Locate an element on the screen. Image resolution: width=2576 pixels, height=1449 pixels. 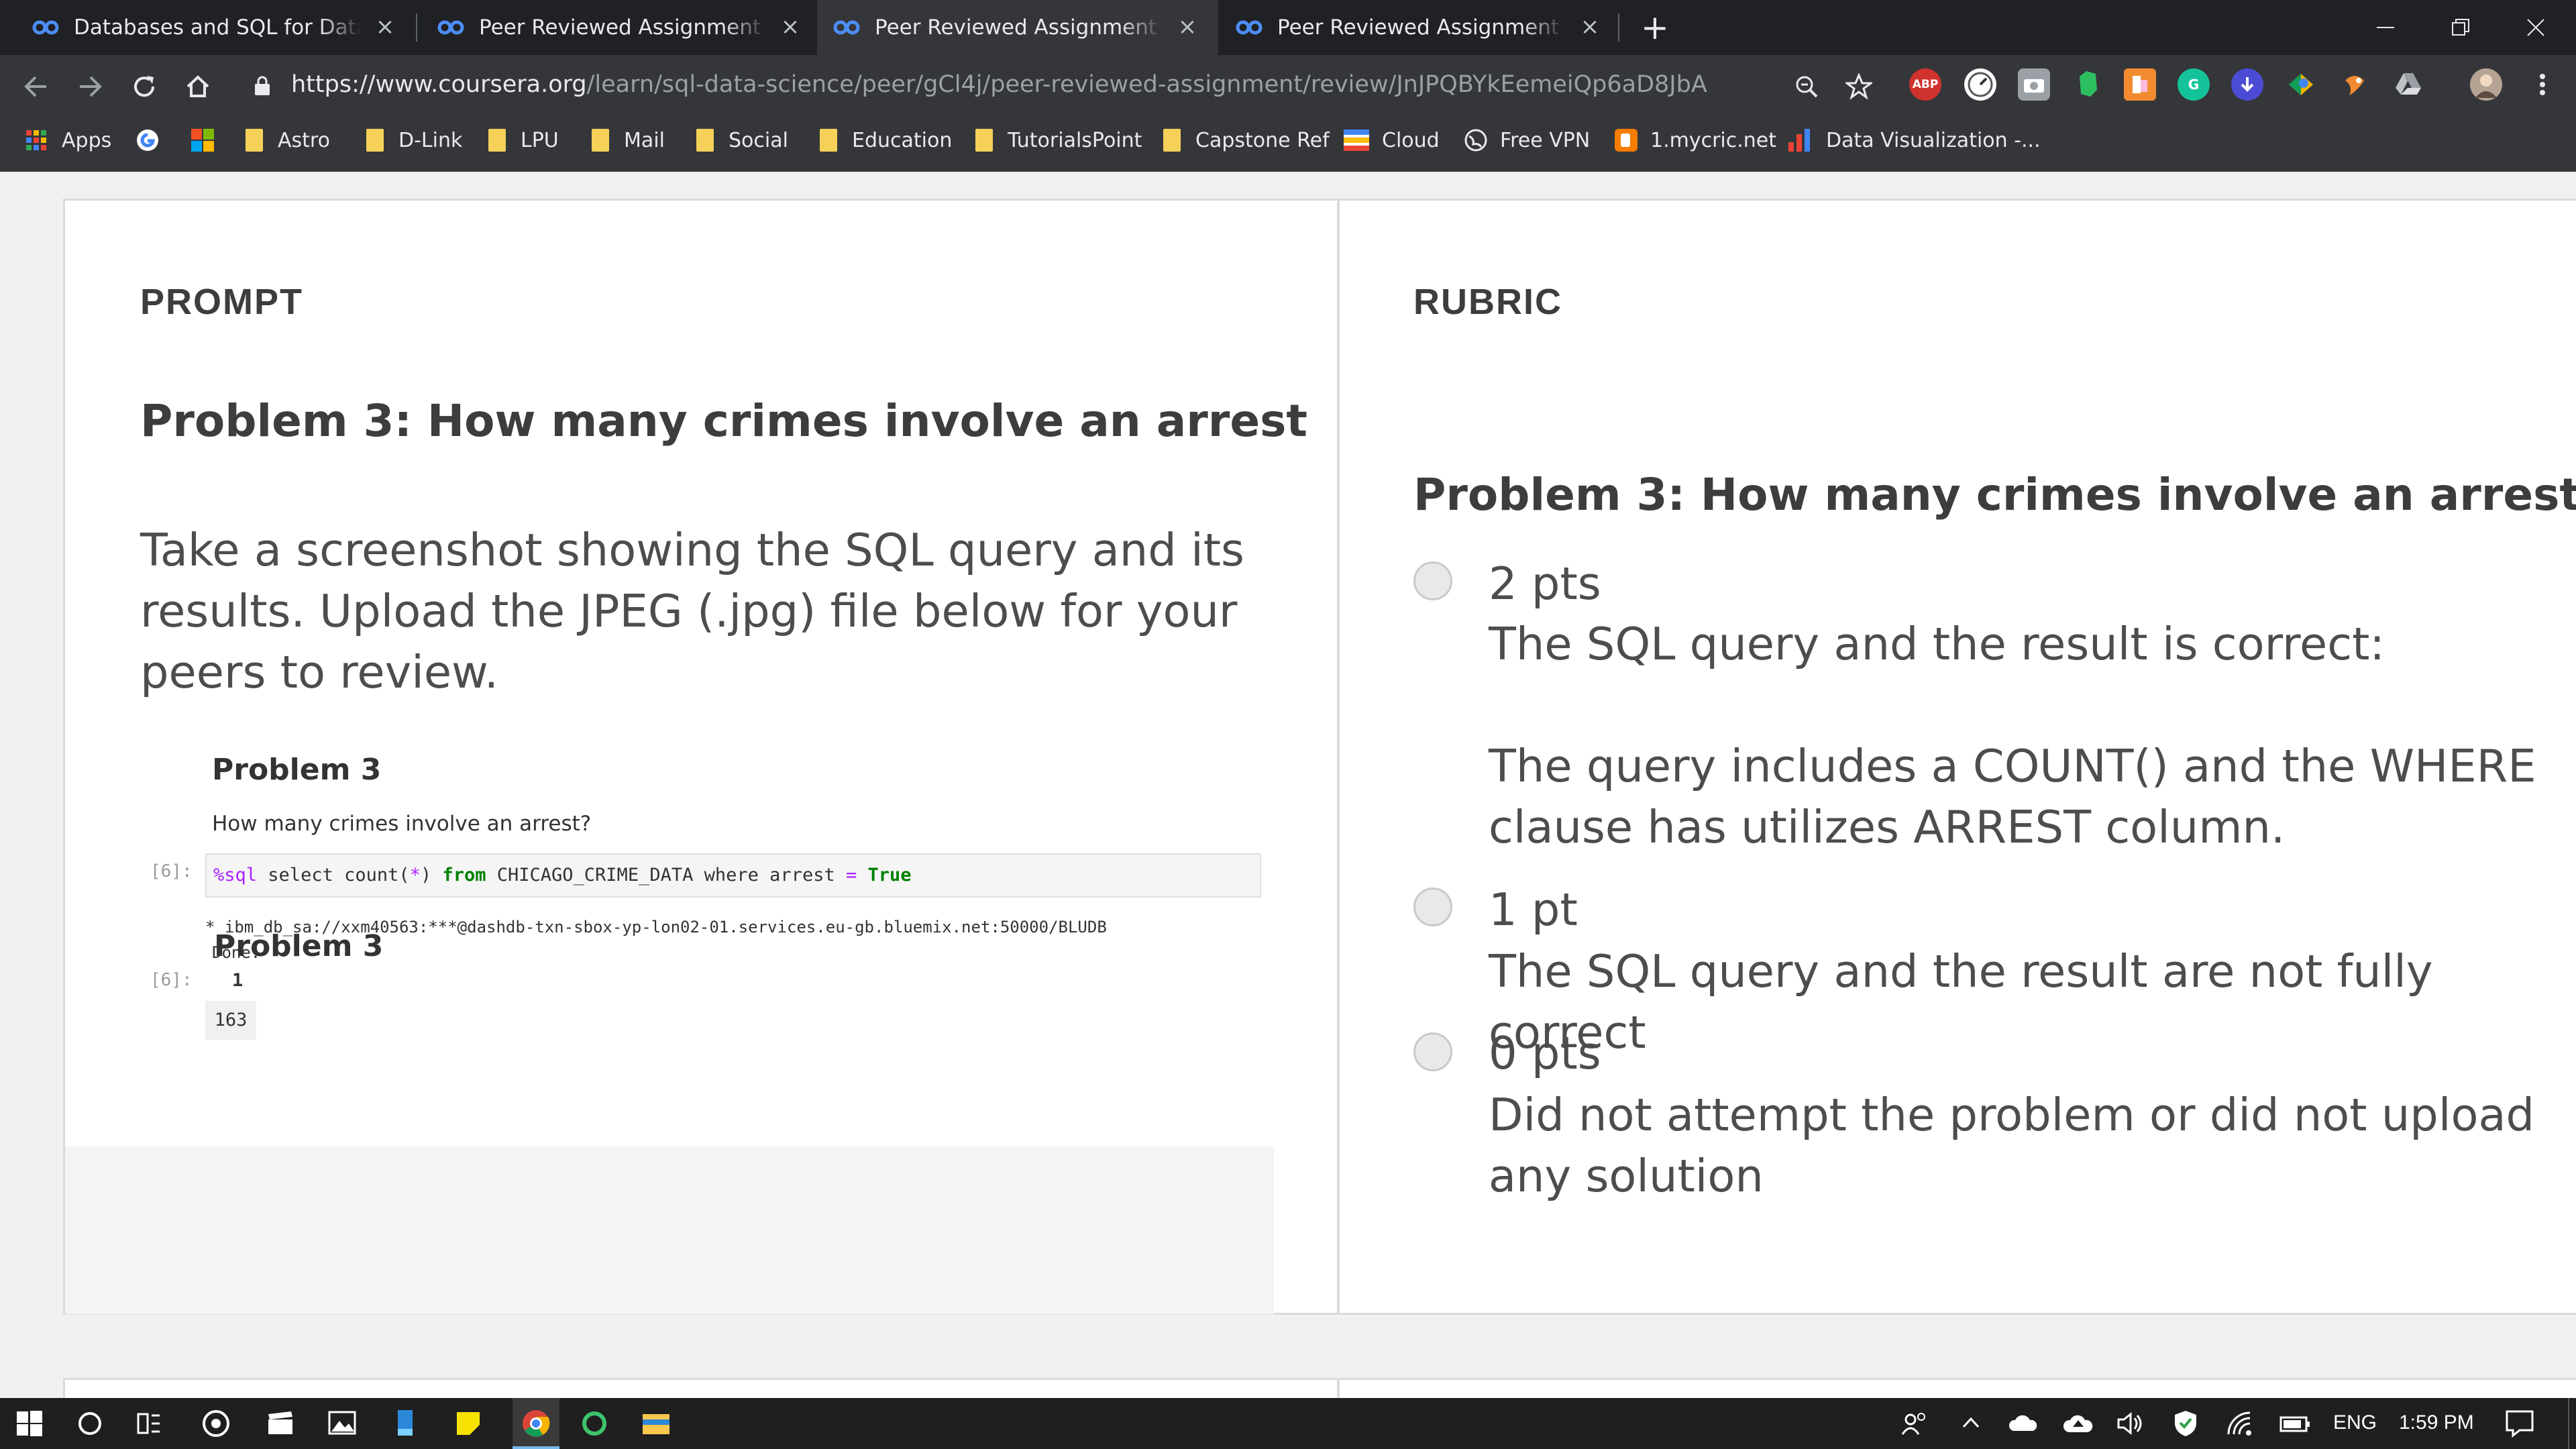
reload-button is located at coordinates (144, 86).